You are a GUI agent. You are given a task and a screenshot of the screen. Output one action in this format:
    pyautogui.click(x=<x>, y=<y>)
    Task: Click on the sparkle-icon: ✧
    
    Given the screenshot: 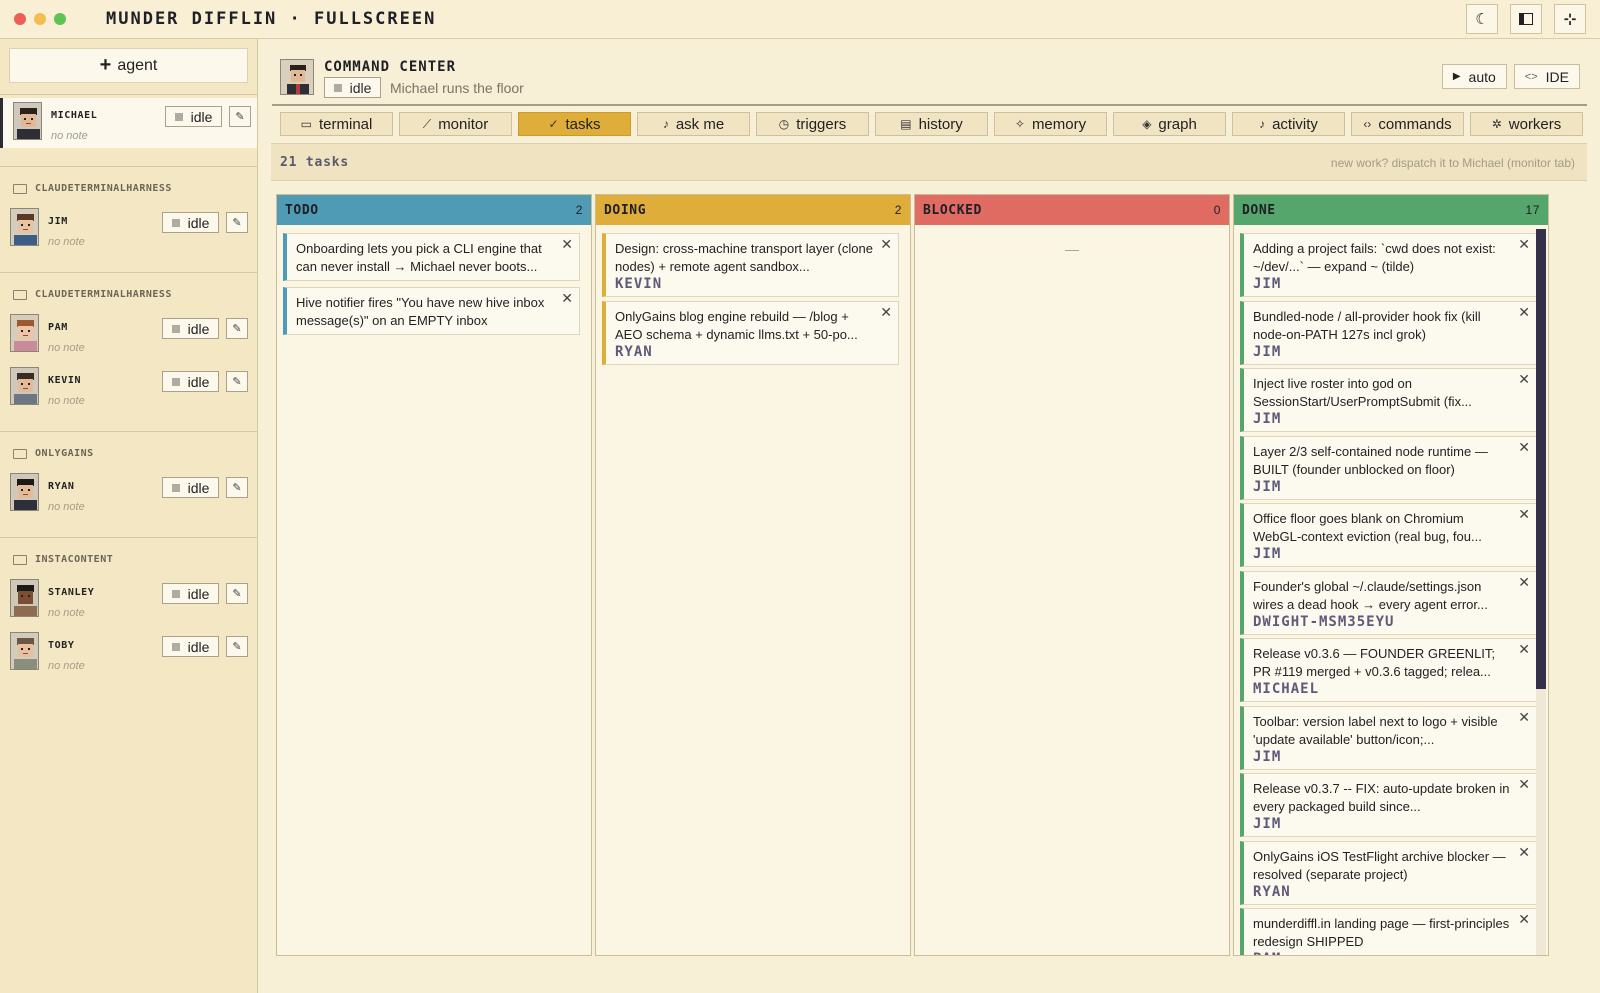 What is the action you would take?
    pyautogui.click(x=1019, y=124)
    